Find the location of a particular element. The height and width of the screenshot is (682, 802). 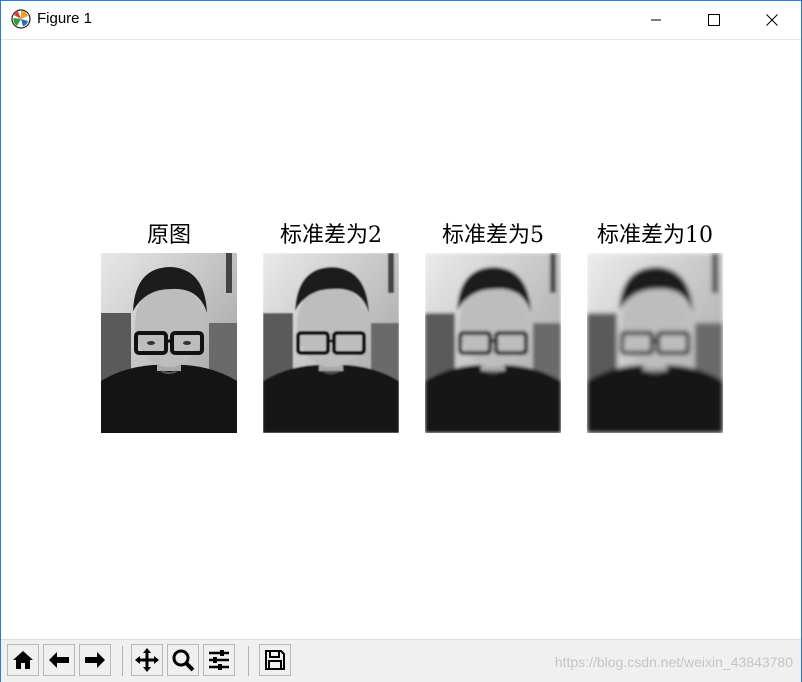

configure-subplots-button is located at coordinates (219, 660).